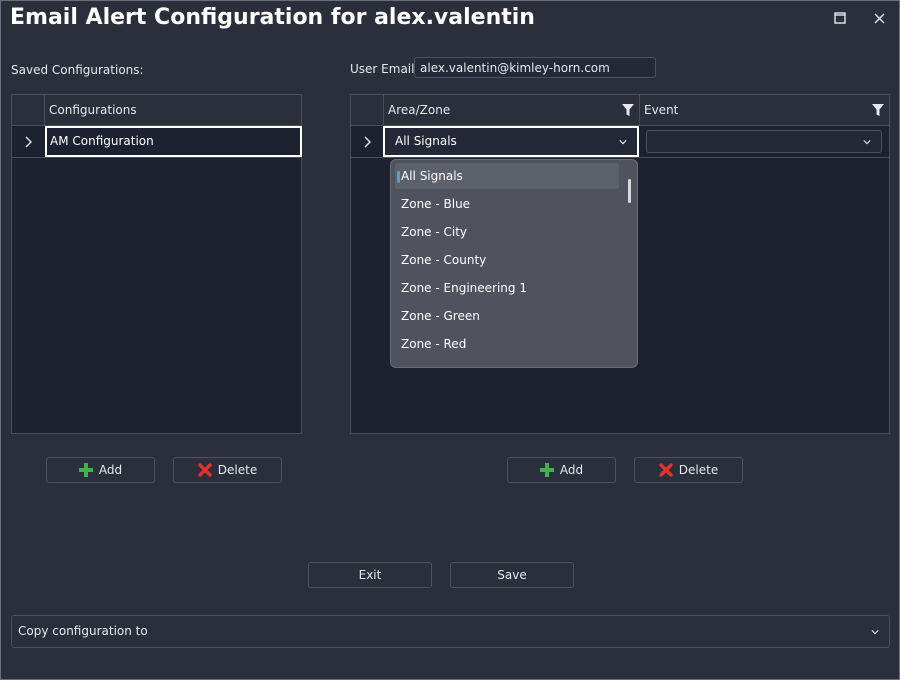 This screenshot has height=680, width=900. I want to click on dropdown-option: All Signals, so click(507, 176).